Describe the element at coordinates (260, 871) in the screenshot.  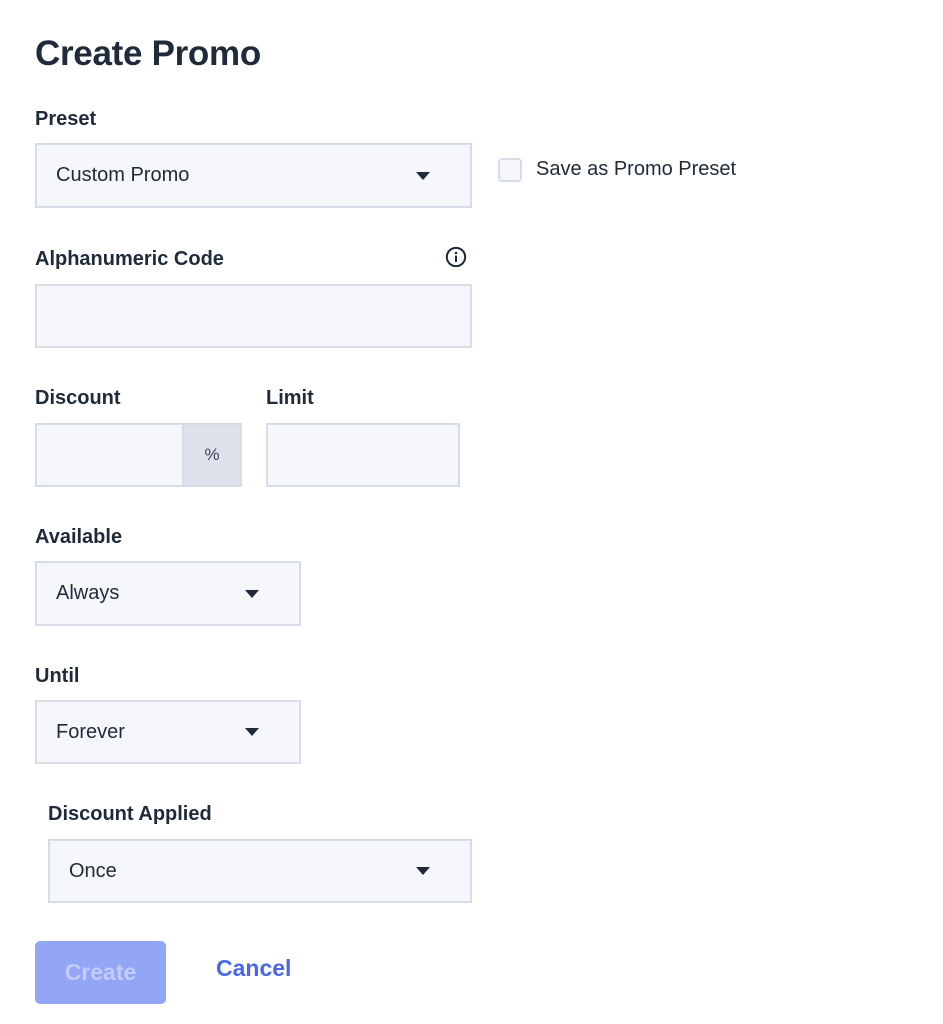
I see `discount-applied-select: Once` at that location.